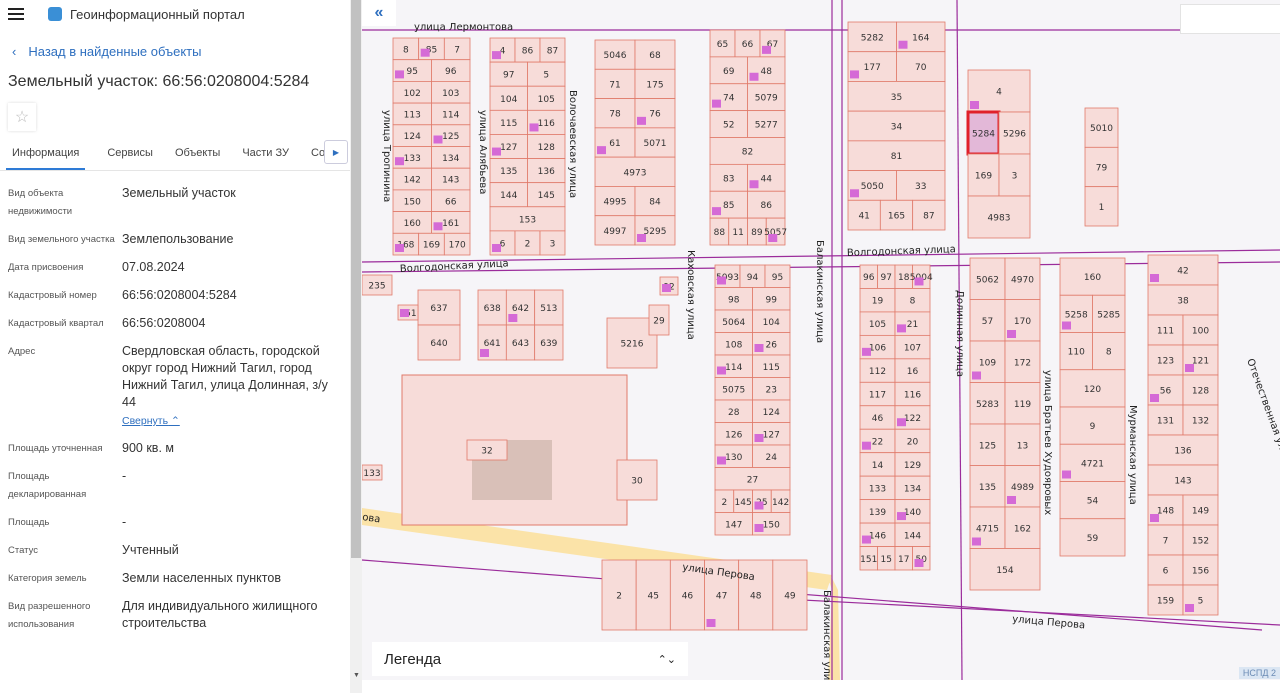 This screenshot has height=693, width=1280. Describe the element at coordinates (1101, 206) in the screenshot. I see `parcel: 1` at that location.